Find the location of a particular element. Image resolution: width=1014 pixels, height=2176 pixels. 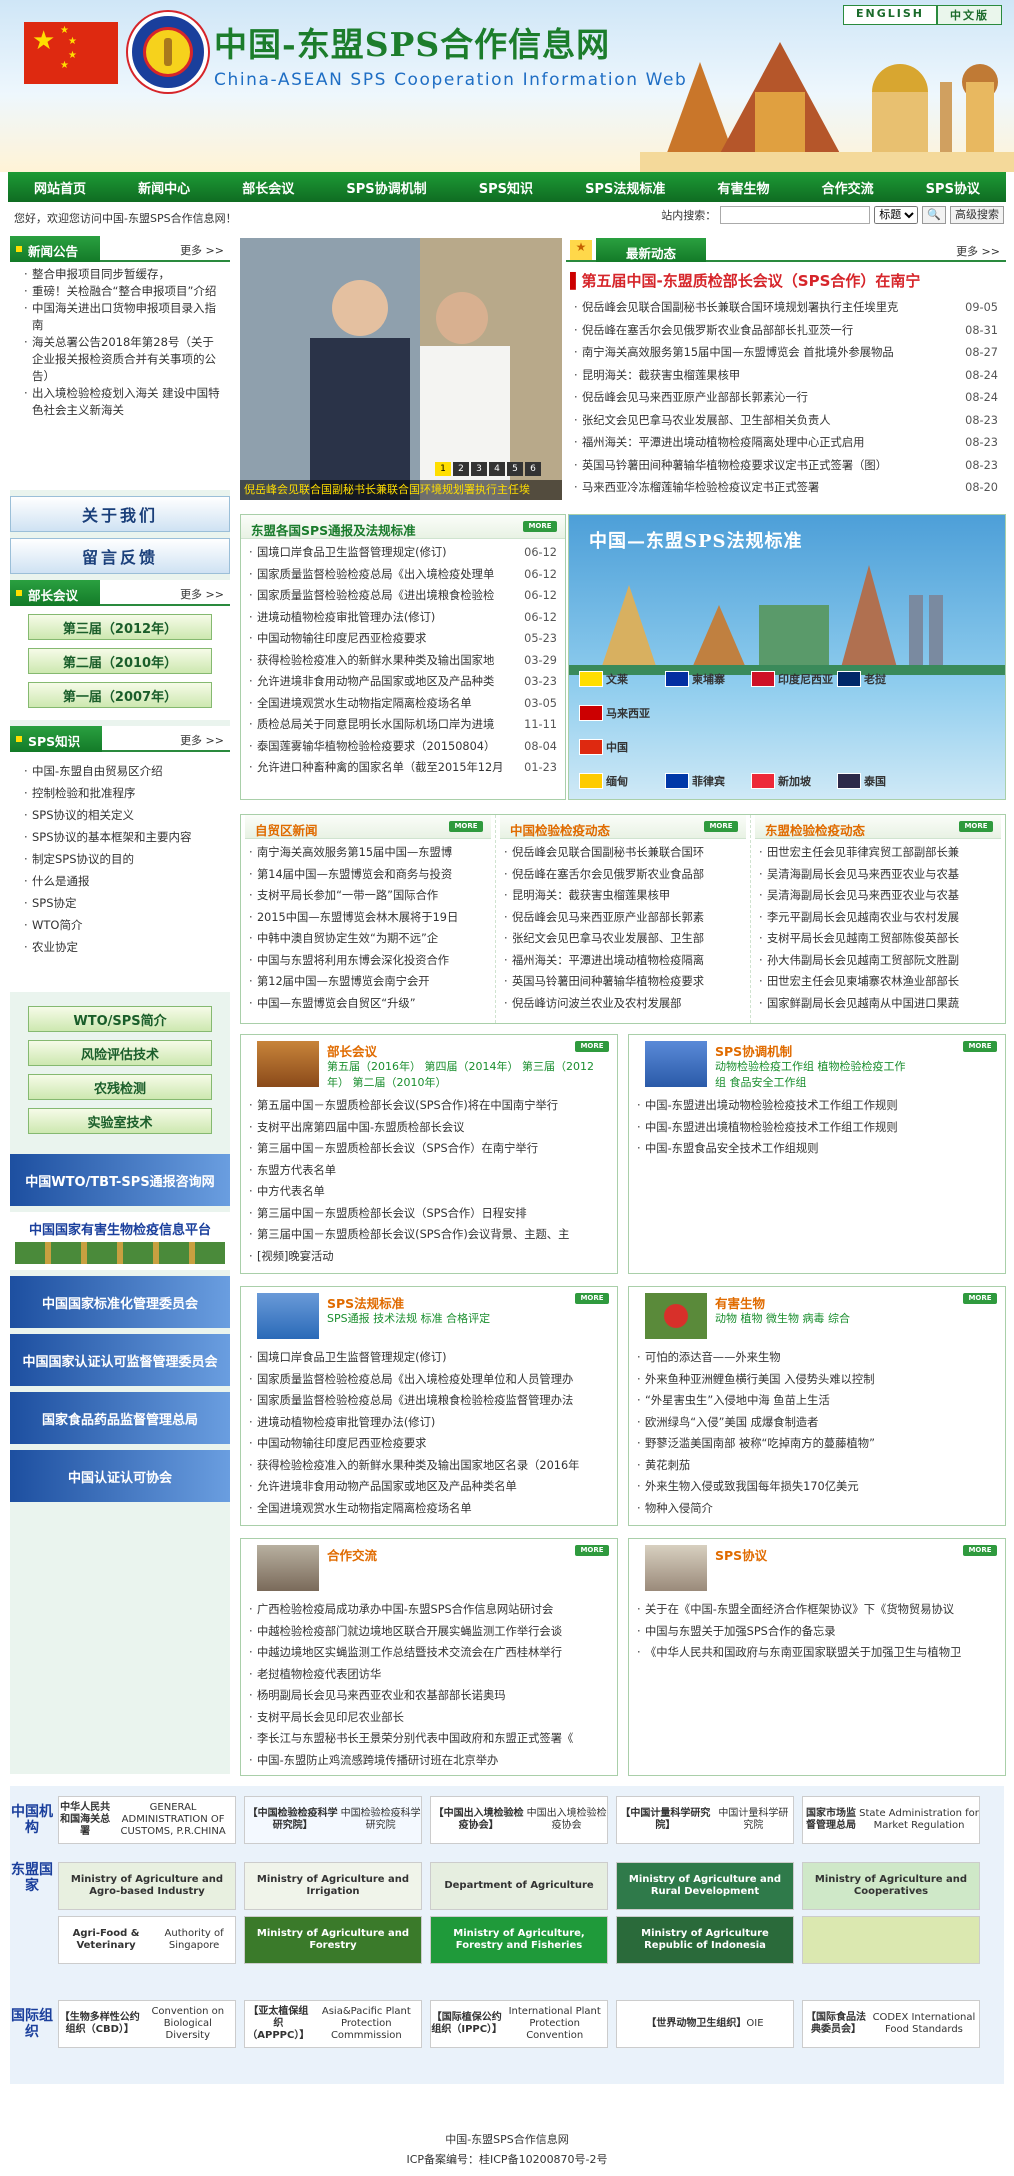

nav-item-7: 合作交流 is located at coordinates (848, 187).